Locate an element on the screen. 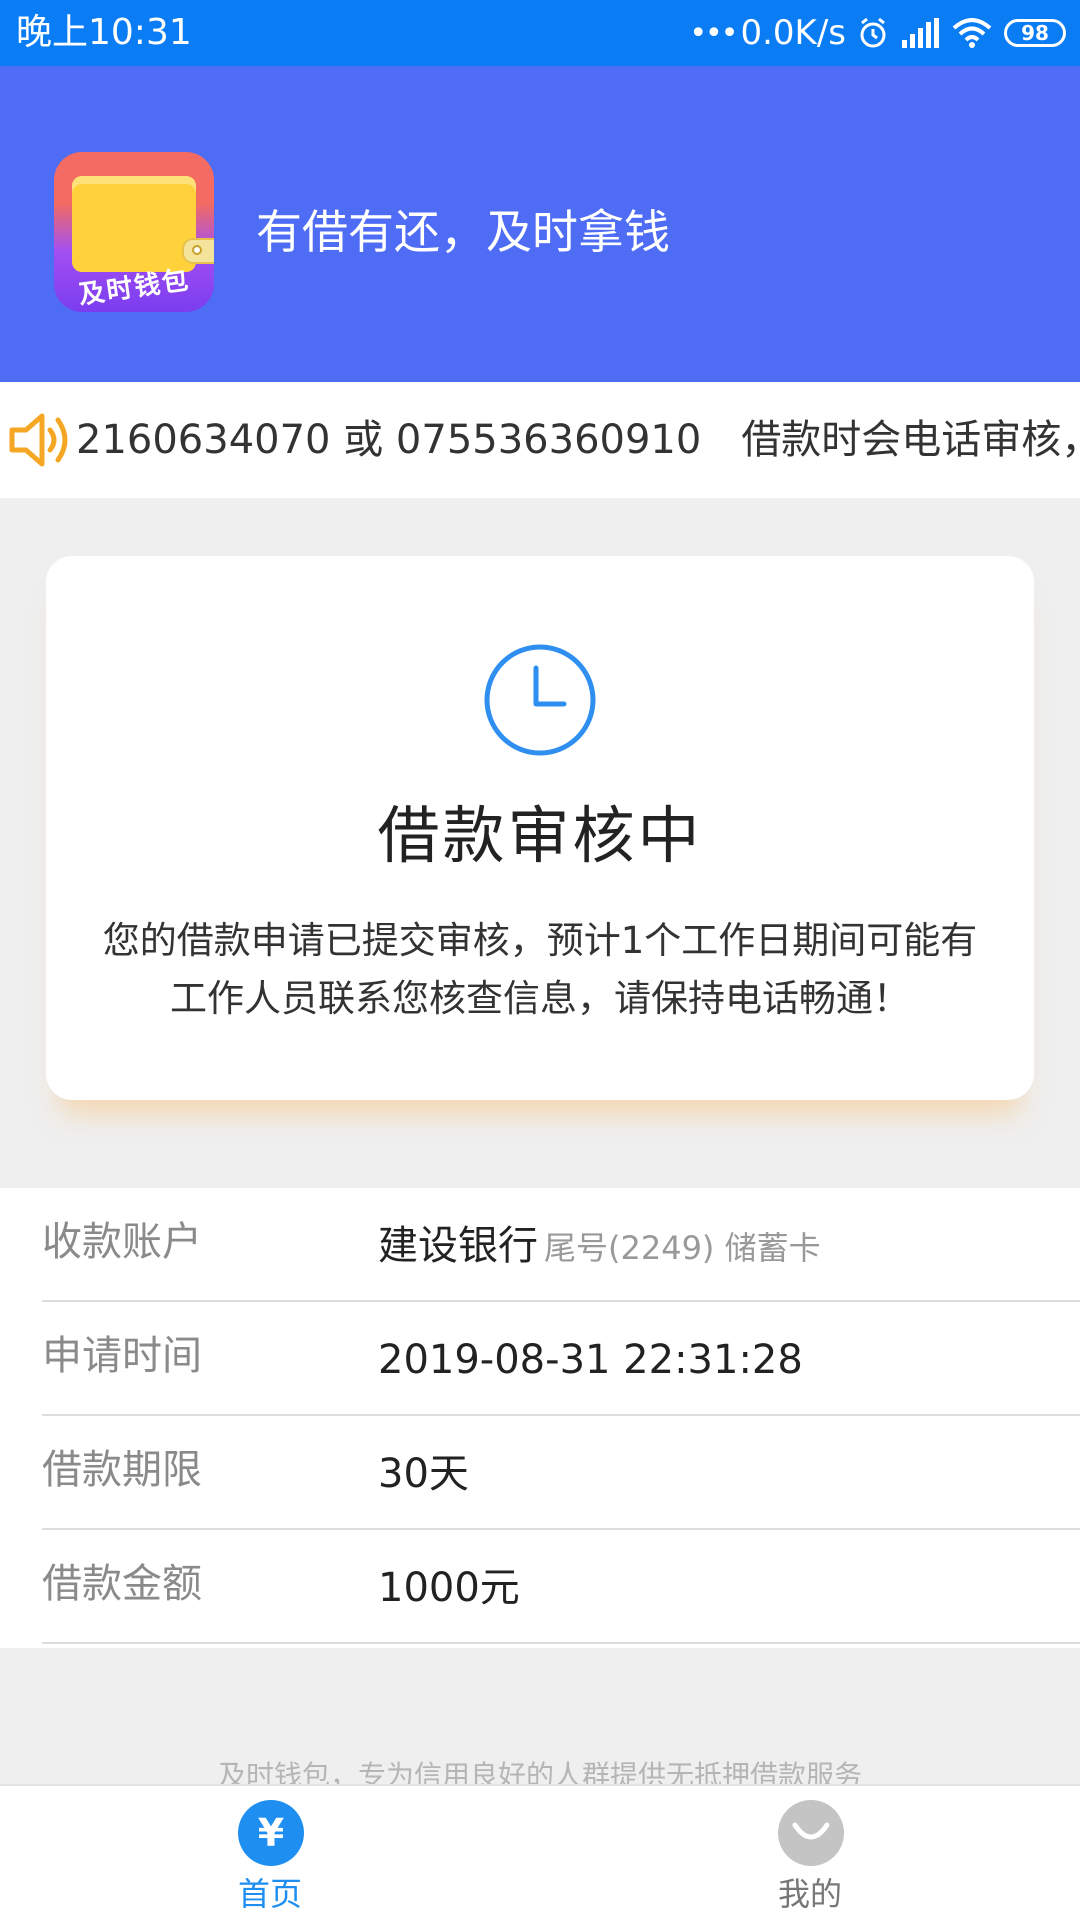 The height and width of the screenshot is (1922, 1080). notice-text: 2160634070 或 075536360910 借款时会电话审核， is located at coordinates (578, 440).